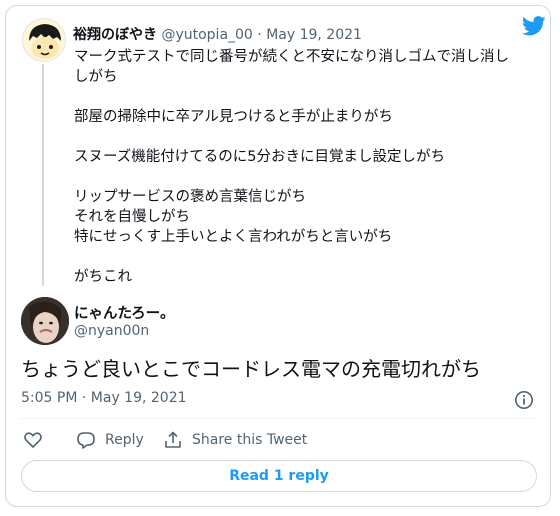 This screenshot has height=516, width=560. What do you see at coordinates (524, 400) in the screenshot?
I see `info-icon` at bounding box center [524, 400].